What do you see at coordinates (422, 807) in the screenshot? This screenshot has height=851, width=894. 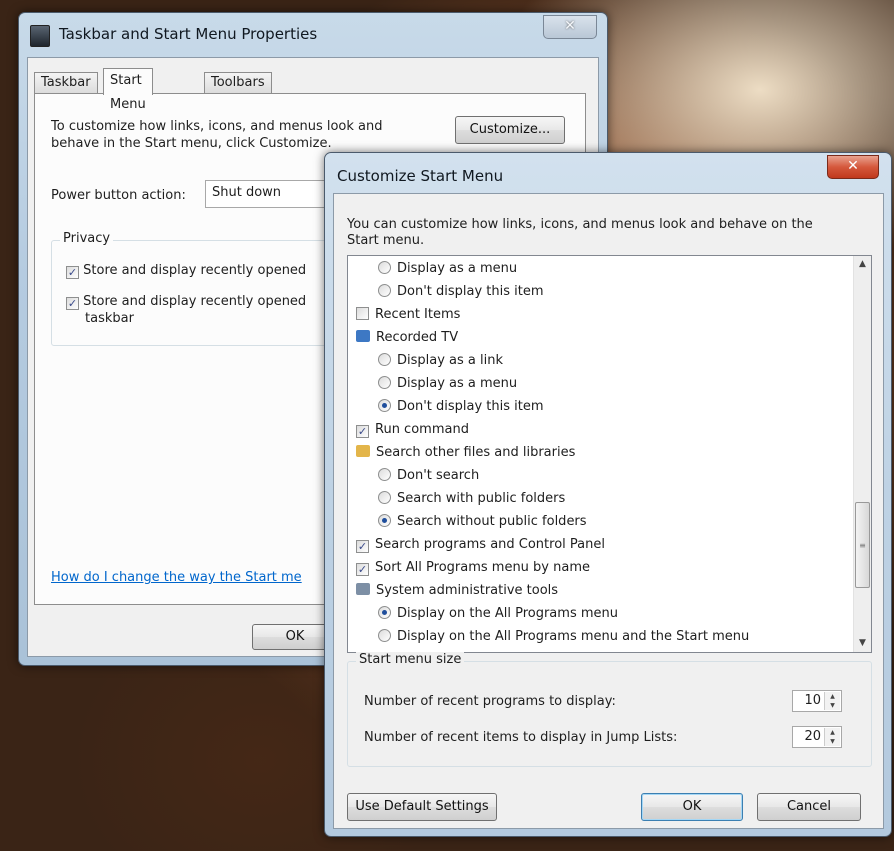 I see `use-default-settings-button: Use Default Settings` at bounding box center [422, 807].